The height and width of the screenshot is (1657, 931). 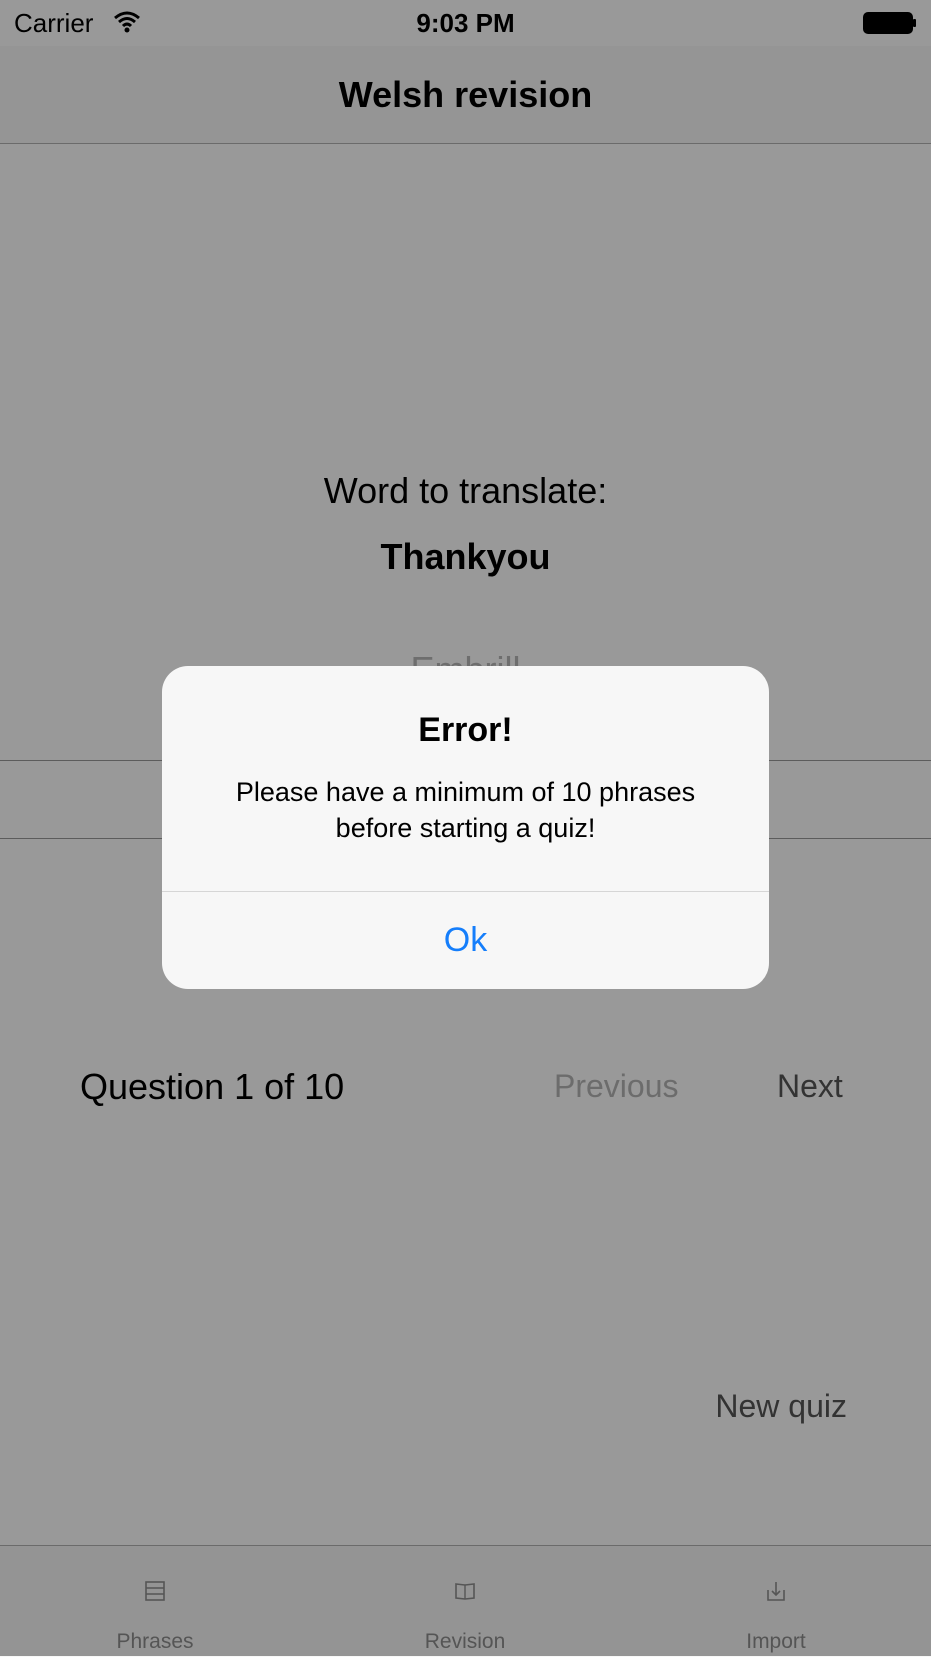 I want to click on ok-button: Ok, so click(x=465, y=940).